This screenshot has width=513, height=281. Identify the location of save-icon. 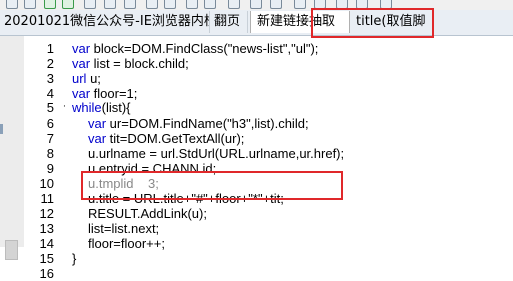
(50, 4).